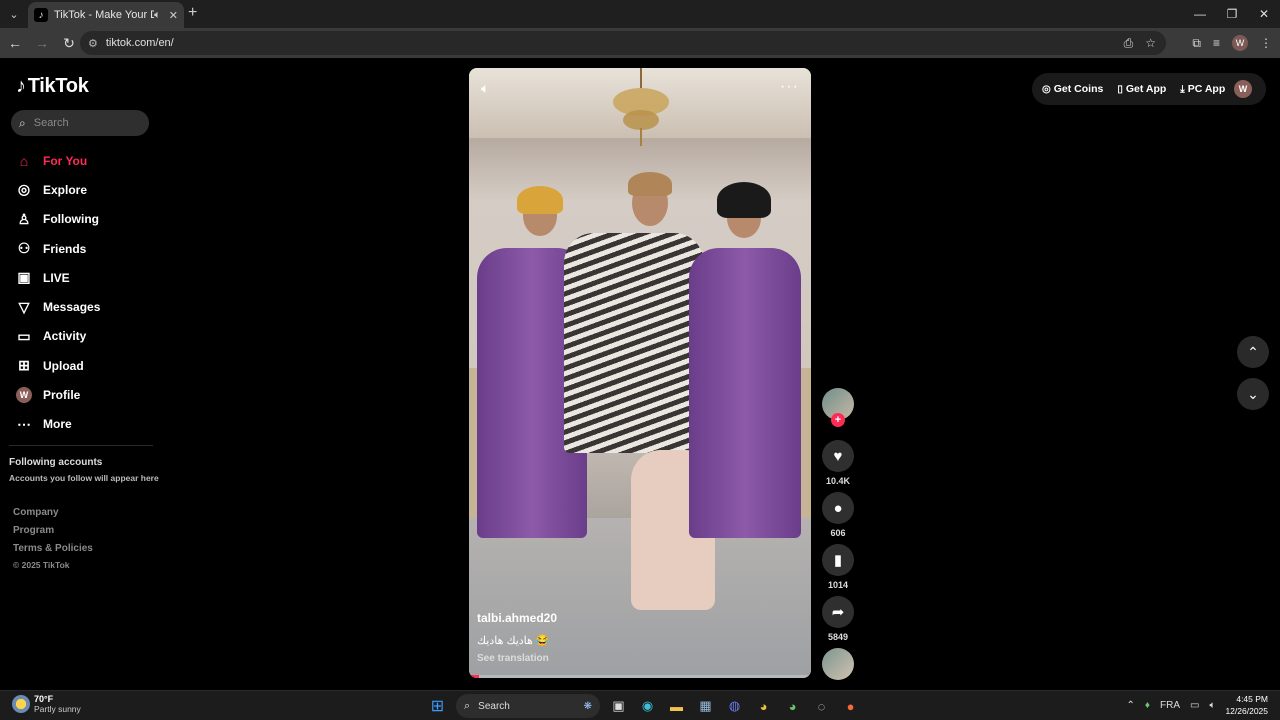  I want to click on language-indicator: FRA, so click(1170, 705).